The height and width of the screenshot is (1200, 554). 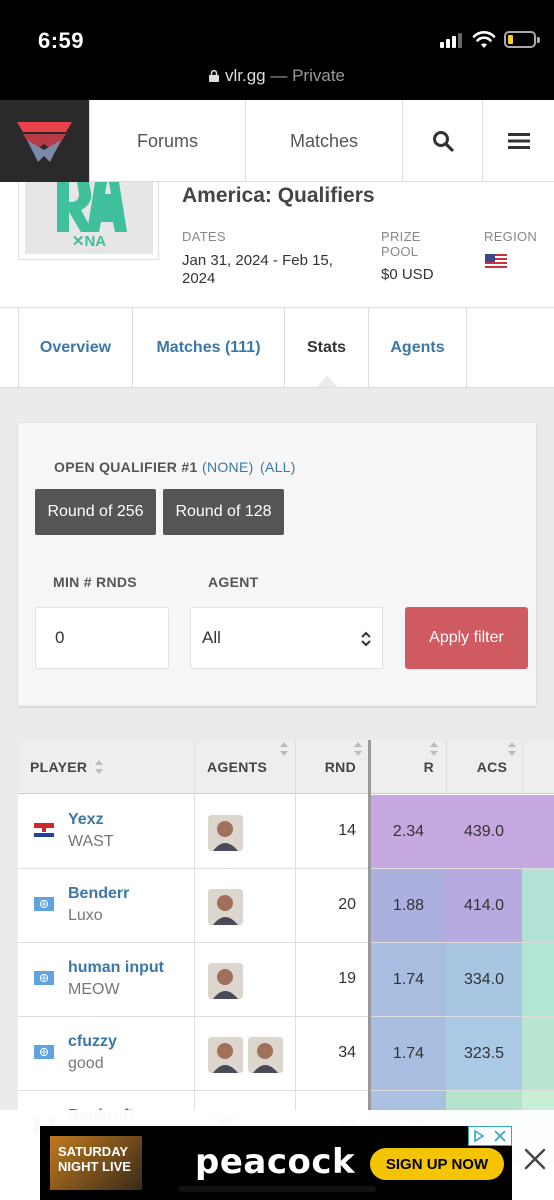 What do you see at coordinates (417, 347) in the screenshot?
I see `tab-agents: Agents` at bounding box center [417, 347].